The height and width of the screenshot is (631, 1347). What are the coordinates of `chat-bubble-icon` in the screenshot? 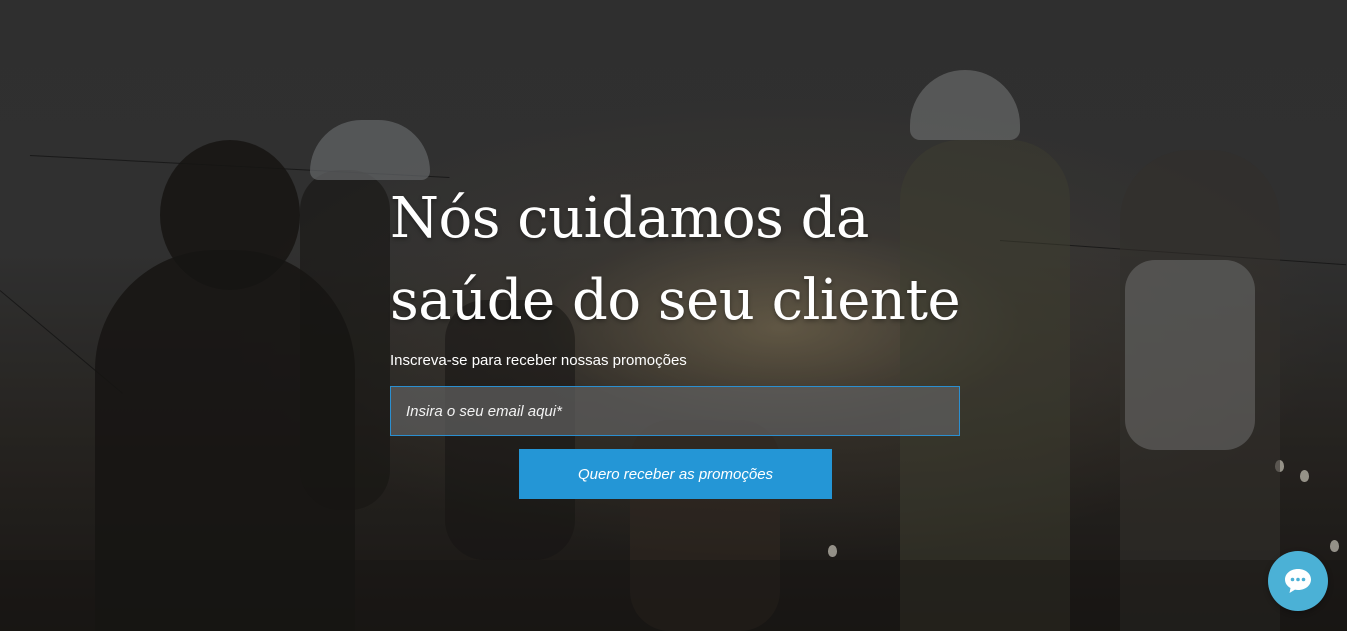 It's located at (1298, 581).